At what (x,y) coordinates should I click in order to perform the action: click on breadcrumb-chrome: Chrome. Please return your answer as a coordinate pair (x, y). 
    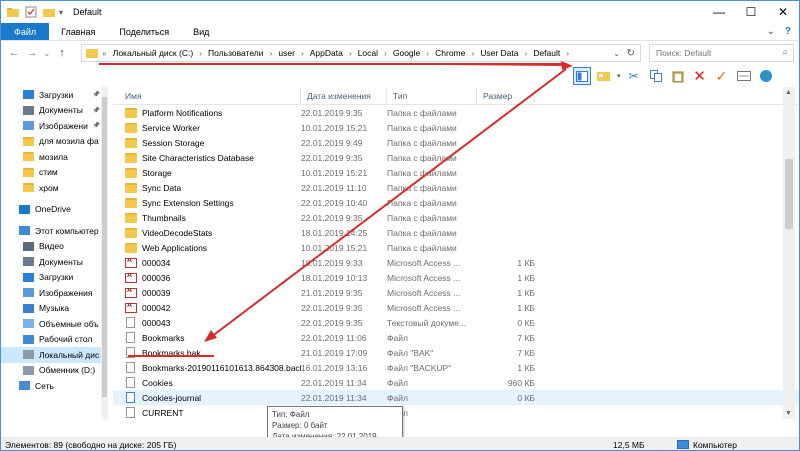
    Looking at the image, I should click on (450, 53).